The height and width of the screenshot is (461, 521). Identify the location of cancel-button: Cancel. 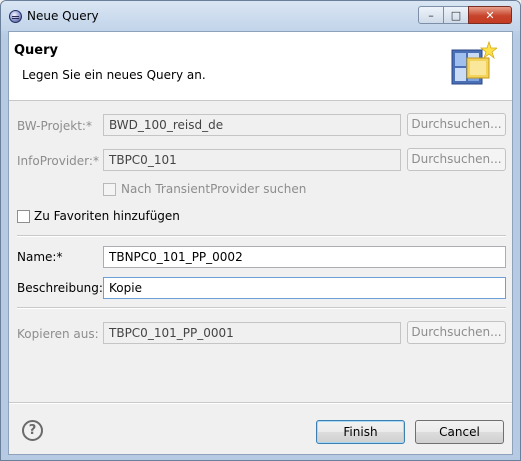
(459, 432).